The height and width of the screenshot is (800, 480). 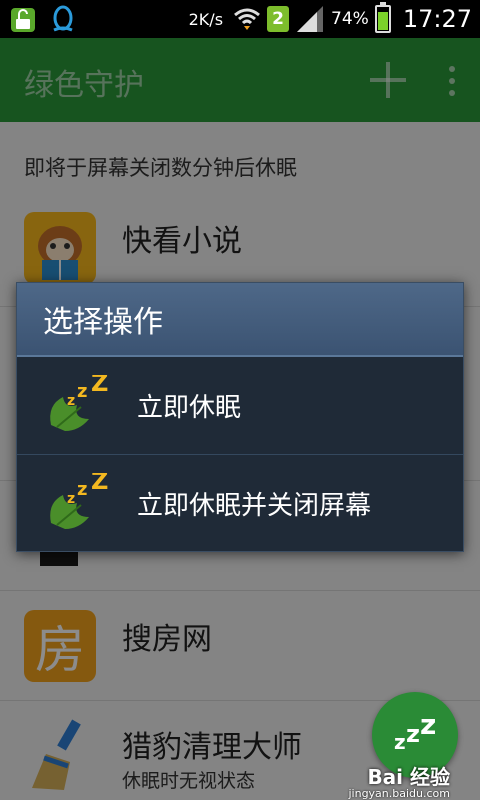 What do you see at coordinates (206, 19) in the screenshot?
I see `network-speed: 2K/s` at bounding box center [206, 19].